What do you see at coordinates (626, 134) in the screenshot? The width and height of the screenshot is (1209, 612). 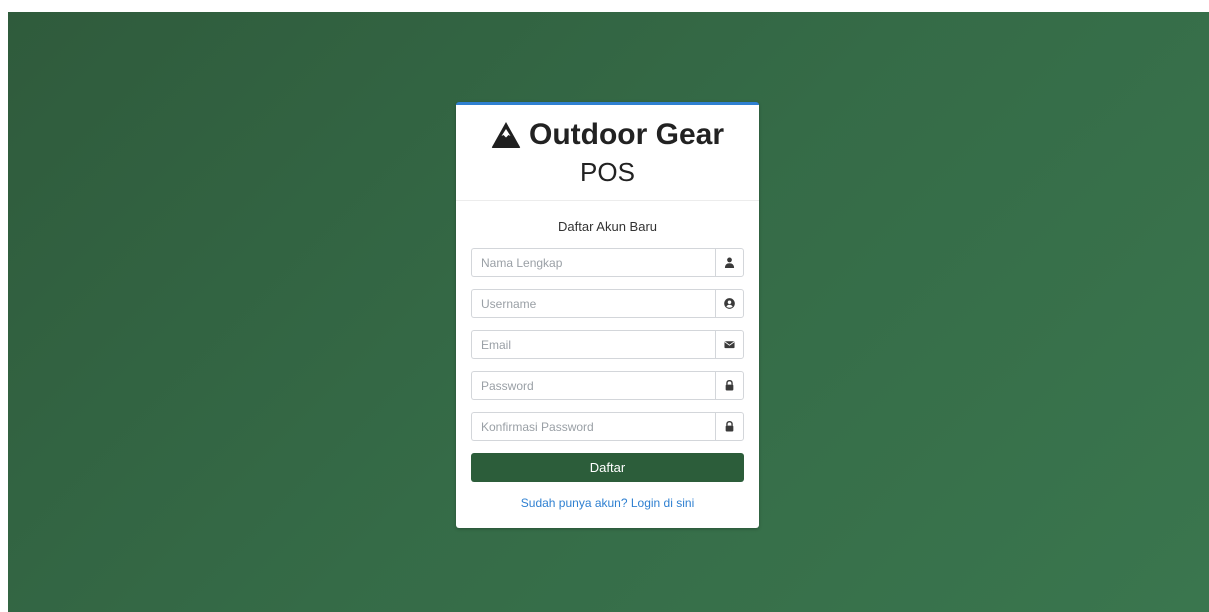 I see `brand-title-line1: Outdoor Gear` at bounding box center [626, 134].